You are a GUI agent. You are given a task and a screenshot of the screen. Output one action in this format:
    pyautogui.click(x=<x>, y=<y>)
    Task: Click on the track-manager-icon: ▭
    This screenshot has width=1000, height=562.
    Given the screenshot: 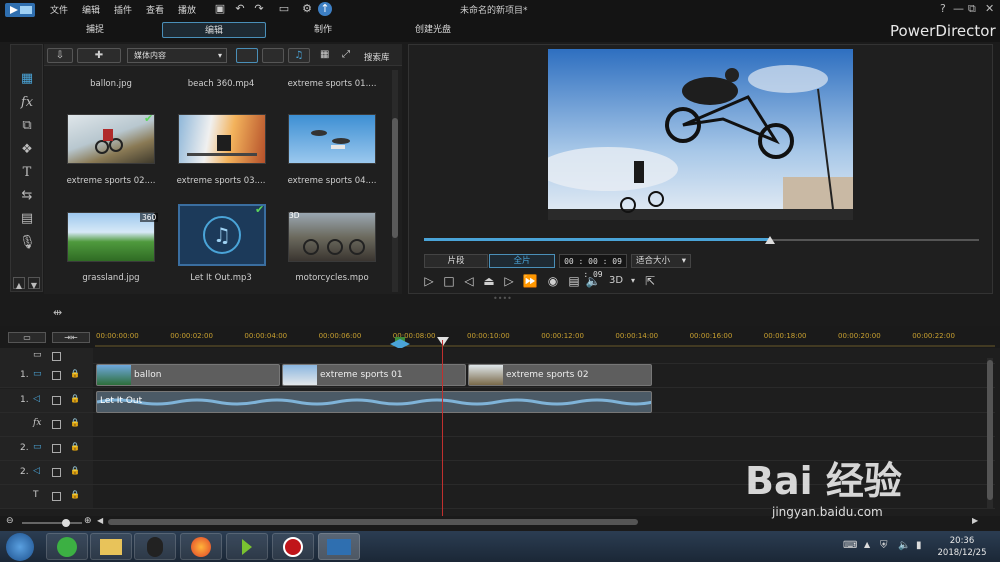 What is the action you would take?
    pyautogui.click(x=27, y=337)
    